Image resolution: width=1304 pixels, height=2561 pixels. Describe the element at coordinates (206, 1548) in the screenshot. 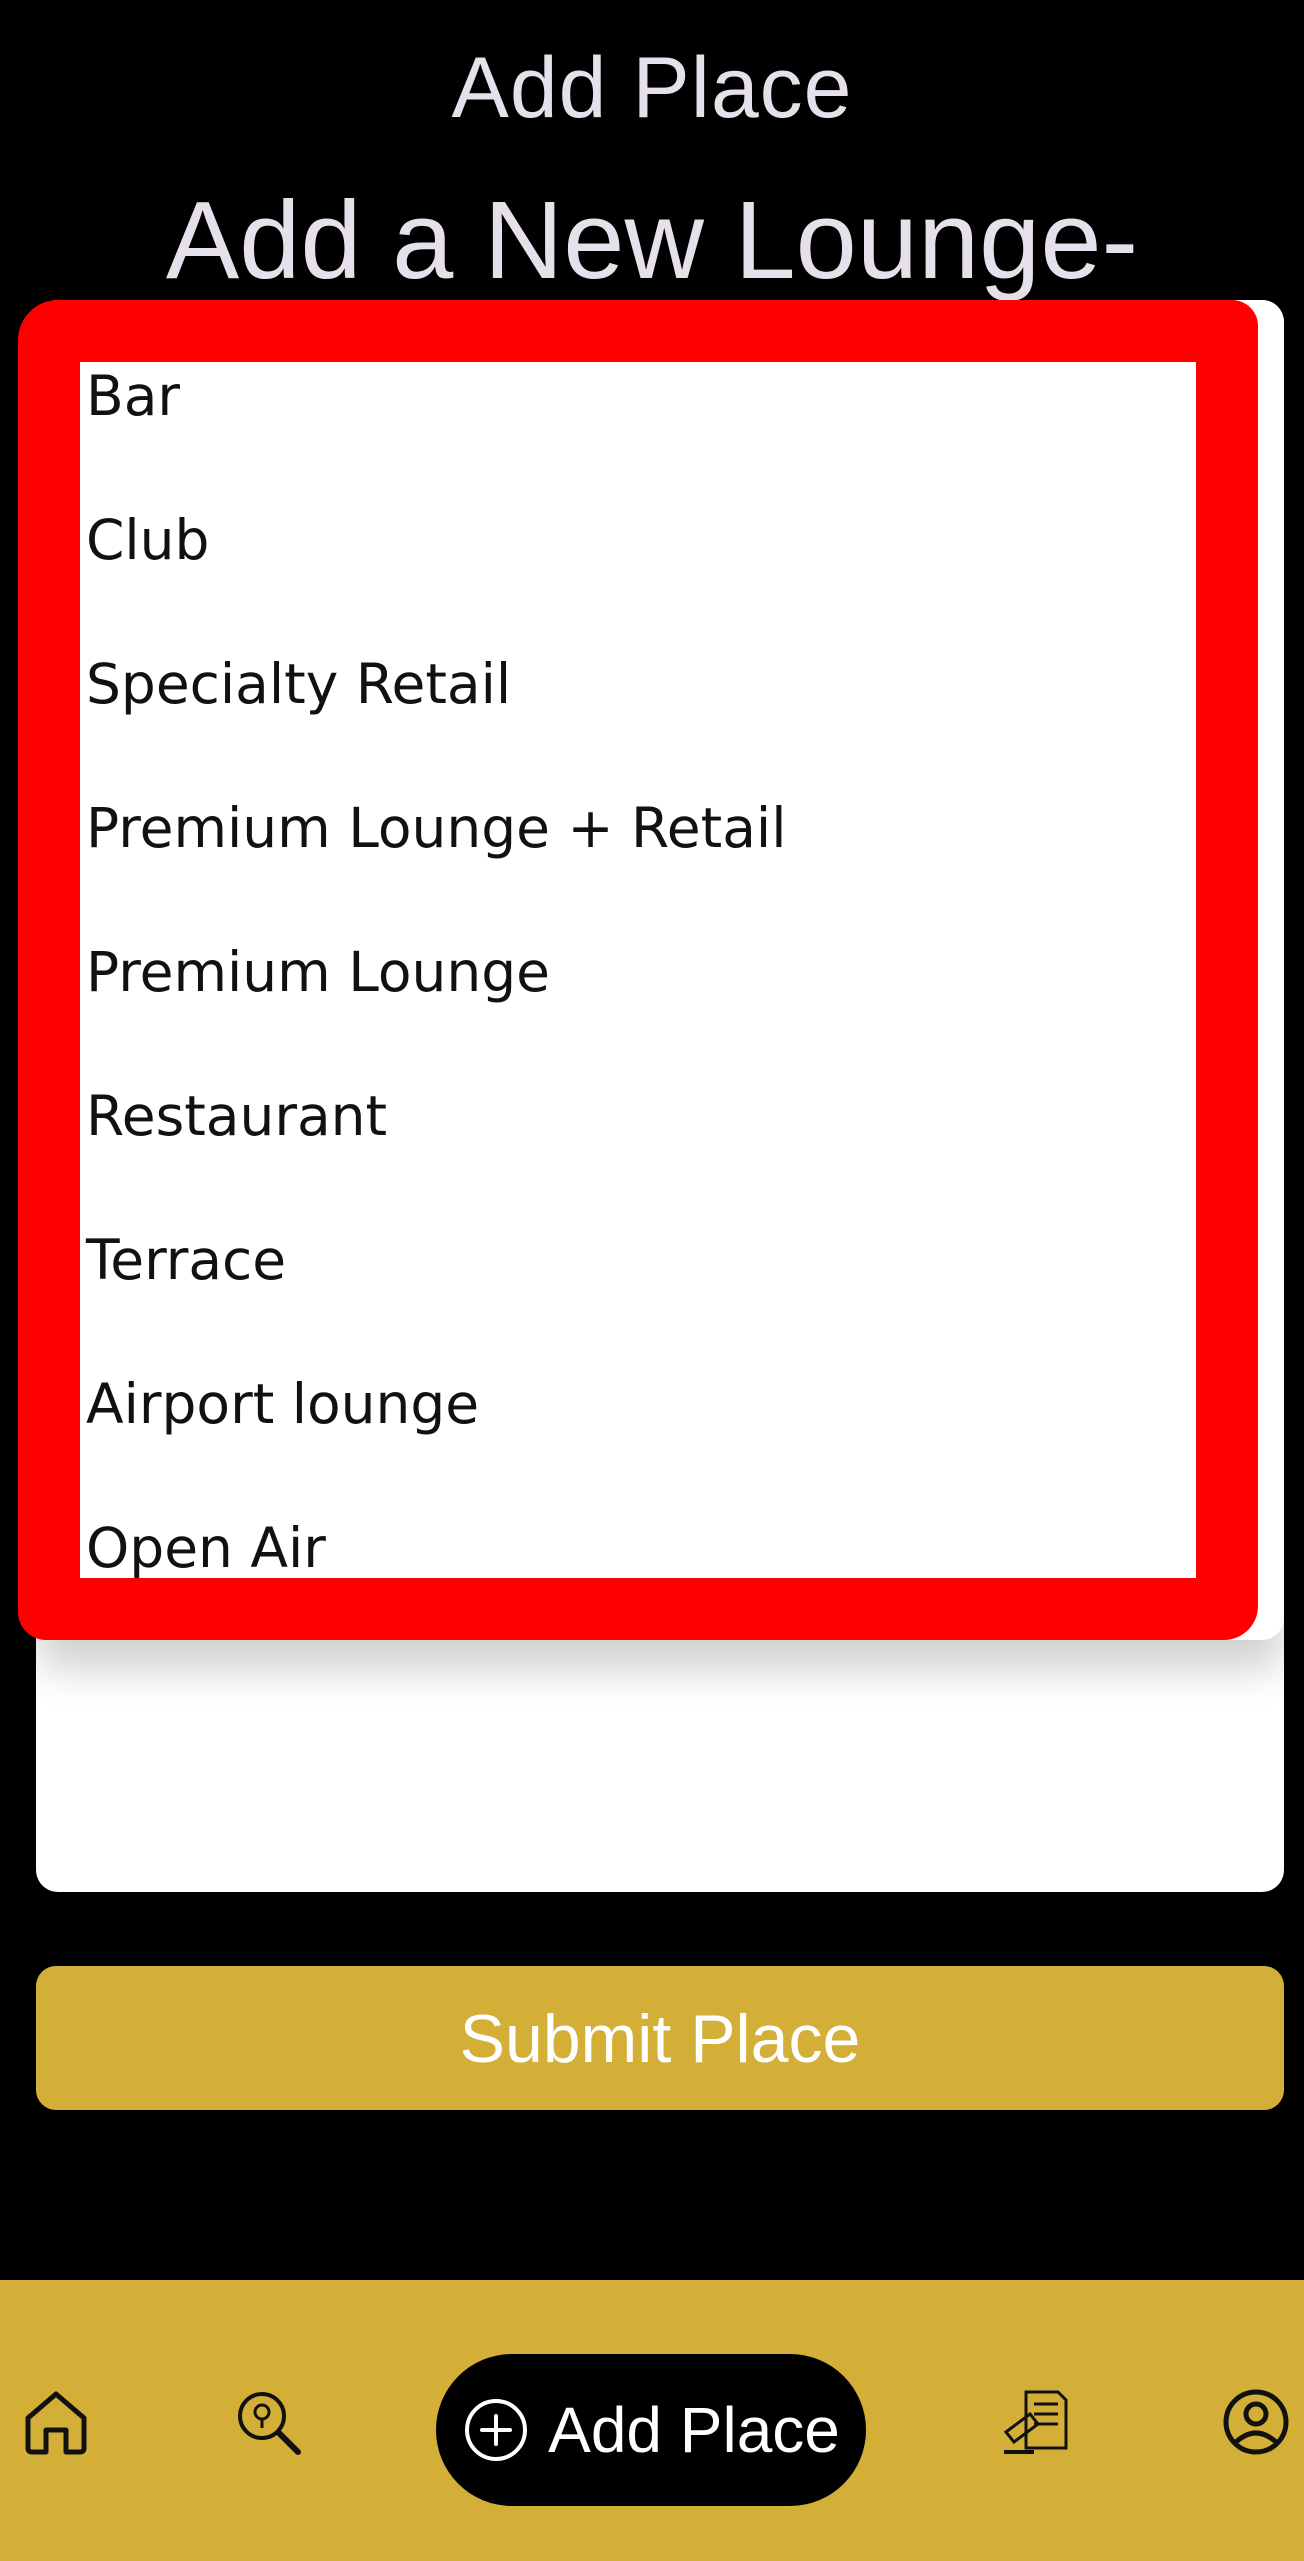

I see `dropdown-item-open-air: Open Air` at that location.